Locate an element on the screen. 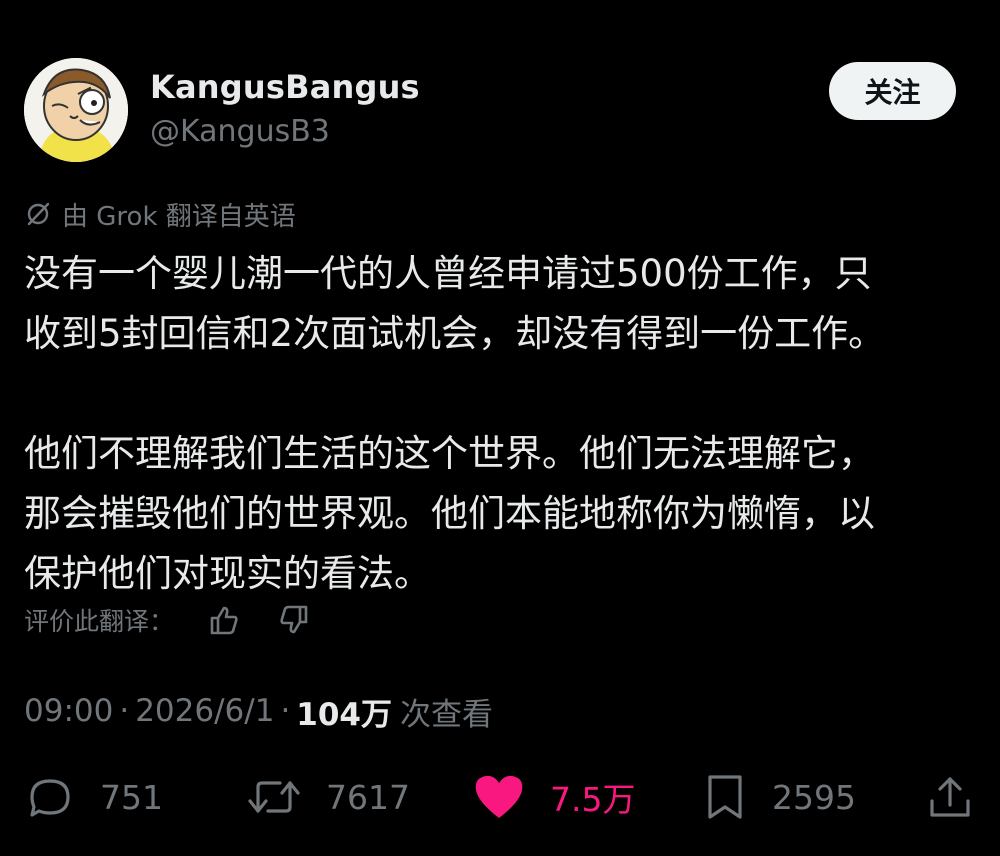  translation-note: 由 Grok 翻译自英语 is located at coordinates (160, 214).